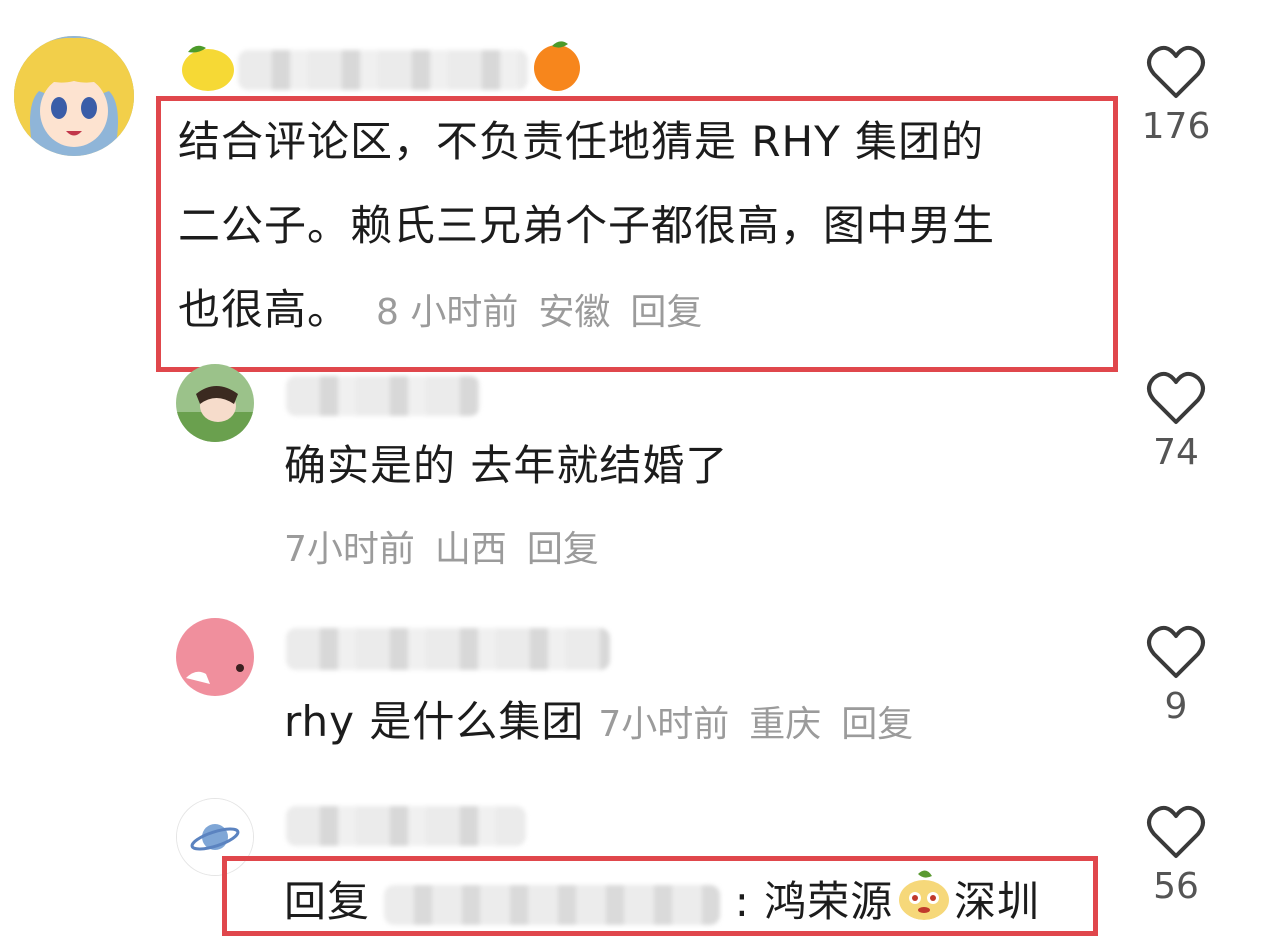 The height and width of the screenshot is (944, 1278). I want to click on comment-text: rhy 是什么集团 7小时前 重庆 回复, so click(599, 721).